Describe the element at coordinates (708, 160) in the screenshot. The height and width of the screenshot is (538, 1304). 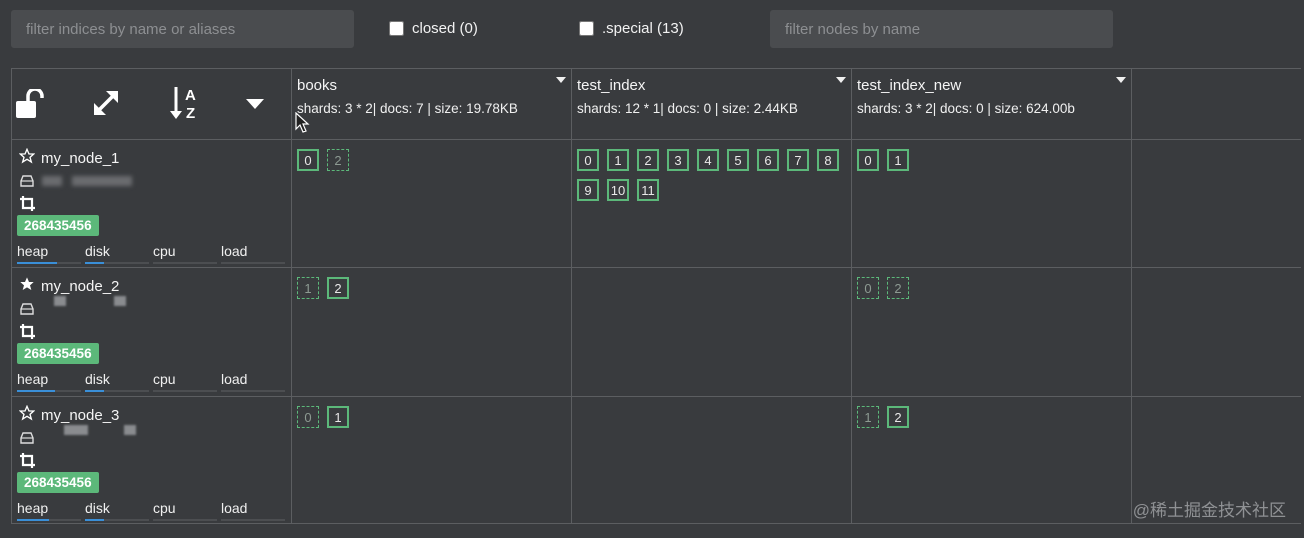
I see `primary-shard: 4` at that location.